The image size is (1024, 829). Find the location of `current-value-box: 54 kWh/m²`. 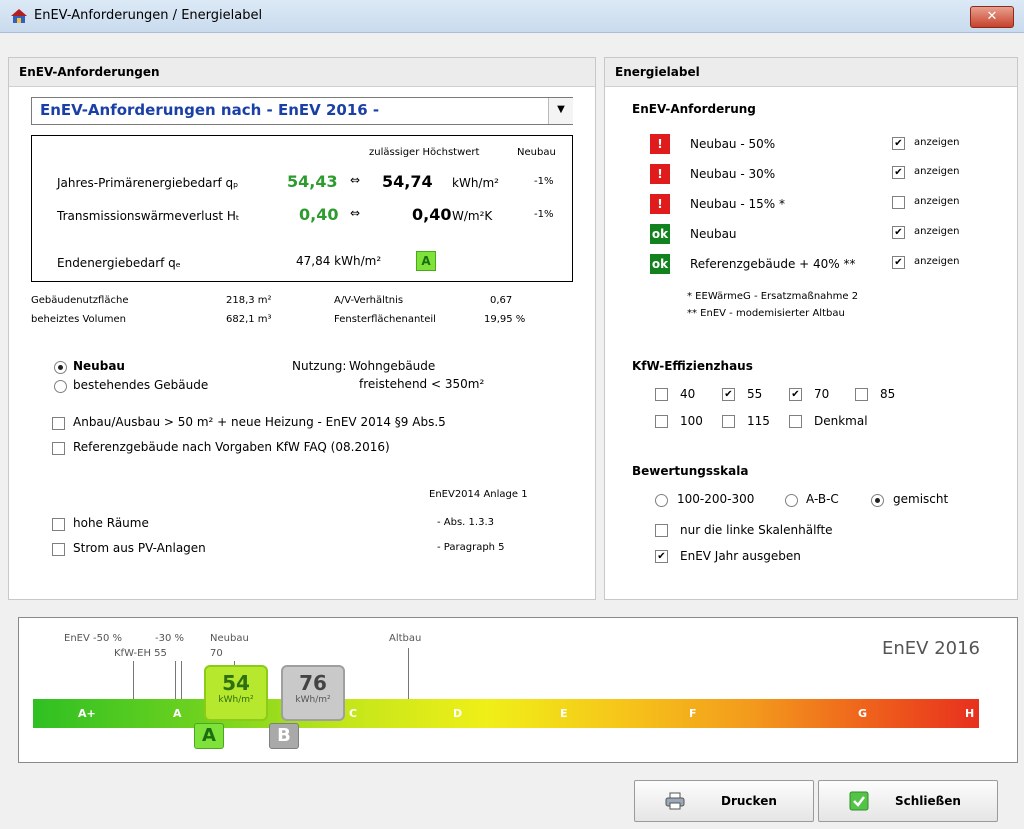

current-value-box: 54 kWh/m² is located at coordinates (236, 693).